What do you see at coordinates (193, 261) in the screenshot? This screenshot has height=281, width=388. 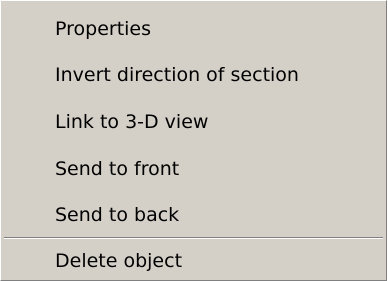 I see `menu-item-delete-object: Delete object` at bounding box center [193, 261].